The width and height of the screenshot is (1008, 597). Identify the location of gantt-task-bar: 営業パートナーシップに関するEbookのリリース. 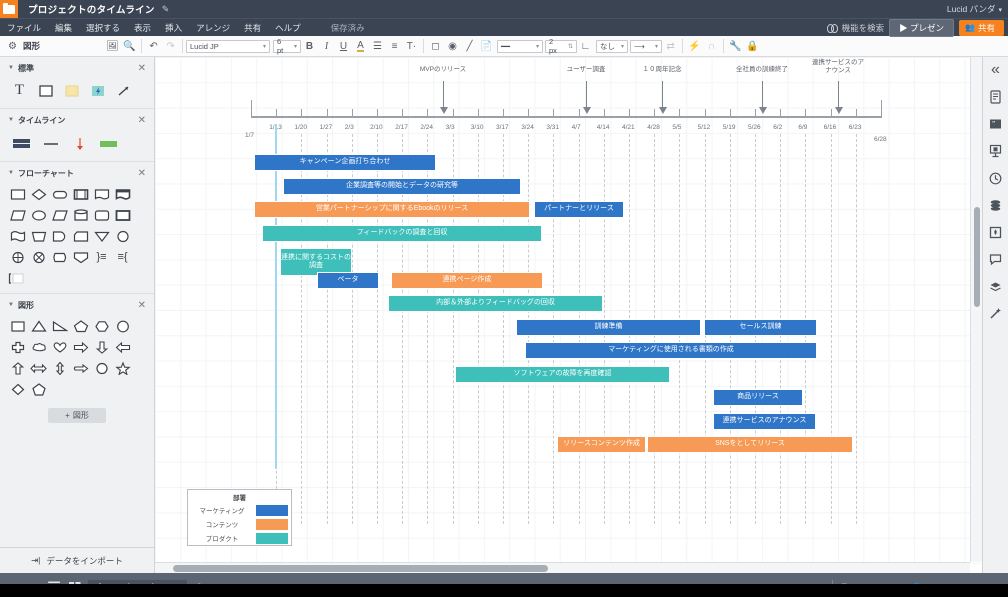
(392, 209).